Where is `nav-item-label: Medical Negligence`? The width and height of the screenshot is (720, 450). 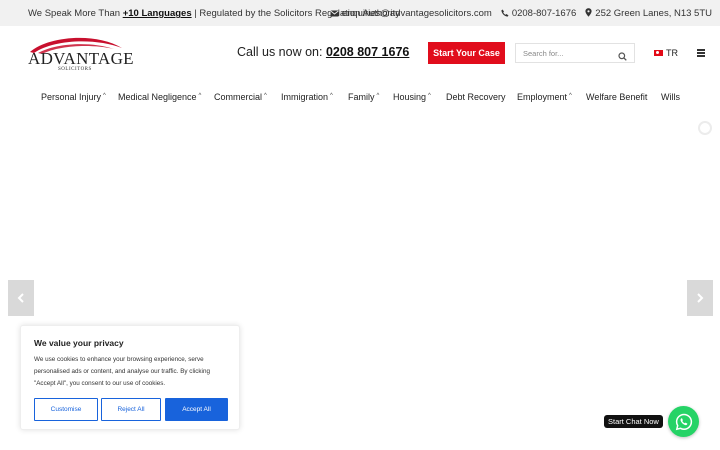
nav-item-label: Medical Negligence is located at coordinates (157, 97).